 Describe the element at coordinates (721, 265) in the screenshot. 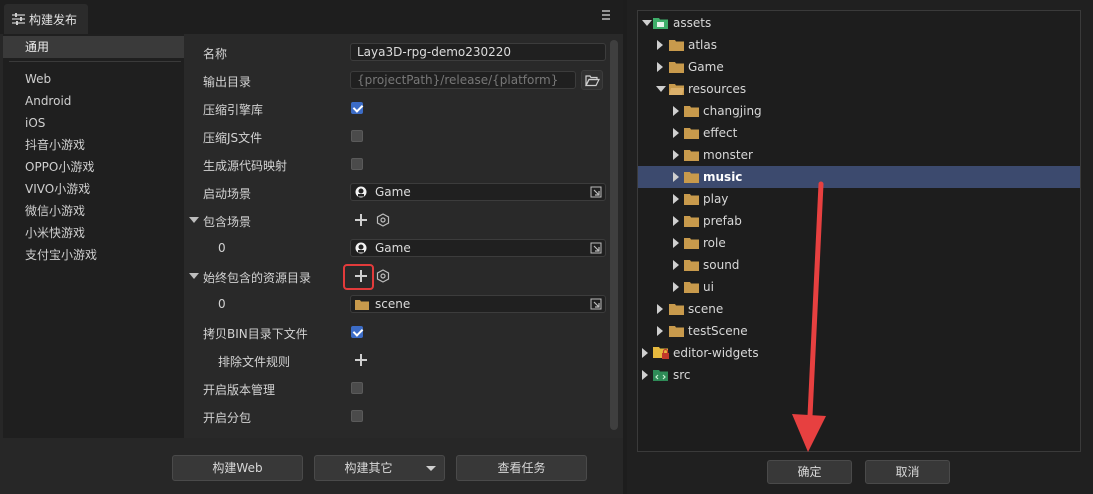

I see `tree-label: sound` at that location.